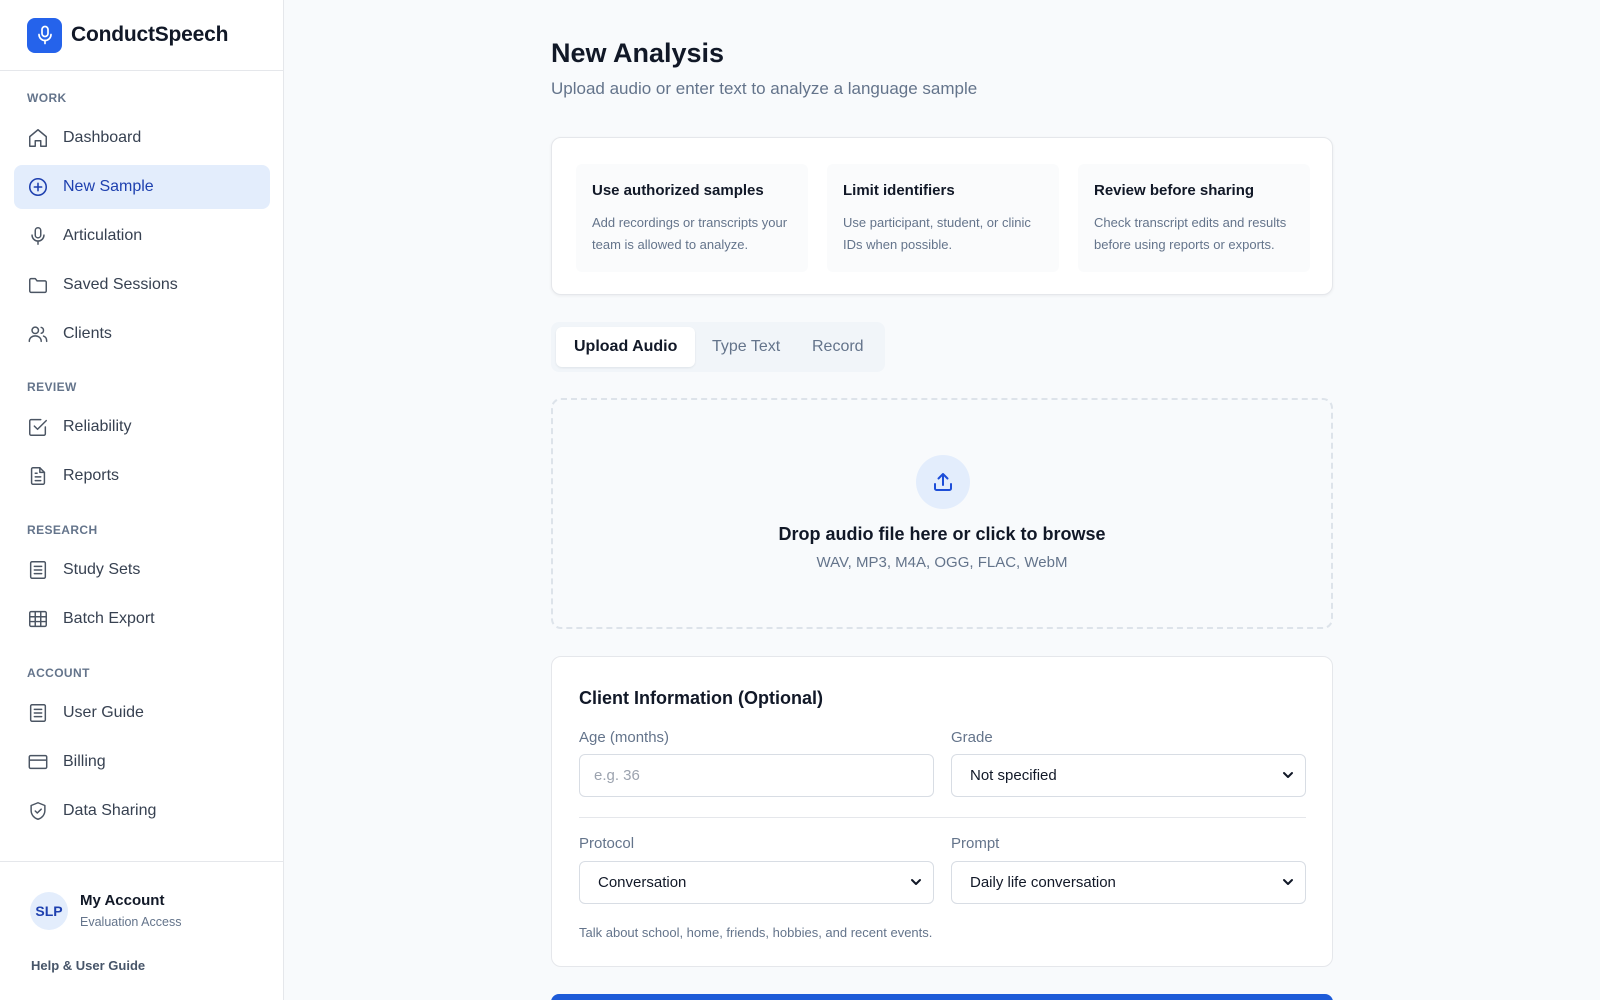 The height and width of the screenshot is (1000, 1600). I want to click on protocol-label: Protocol, so click(607, 843).